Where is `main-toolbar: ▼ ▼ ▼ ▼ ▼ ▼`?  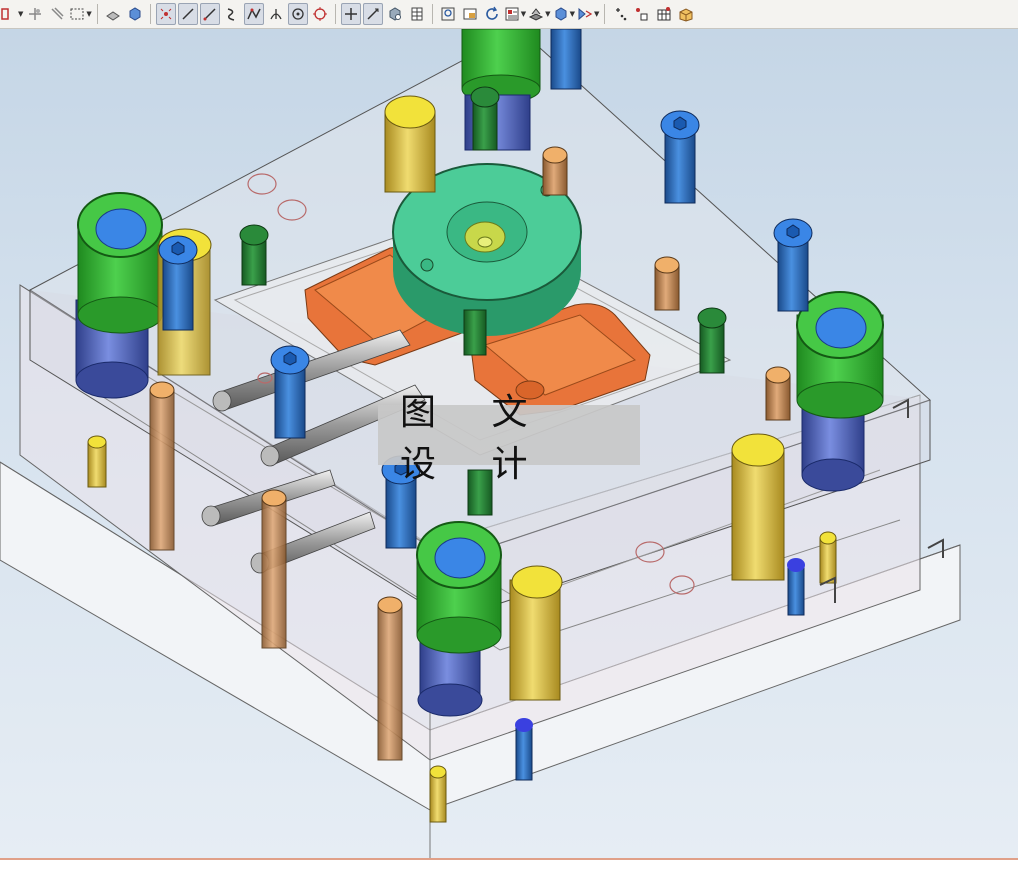 main-toolbar: ▼ ▼ ▼ ▼ ▼ ▼ is located at coordinates (509, 14).